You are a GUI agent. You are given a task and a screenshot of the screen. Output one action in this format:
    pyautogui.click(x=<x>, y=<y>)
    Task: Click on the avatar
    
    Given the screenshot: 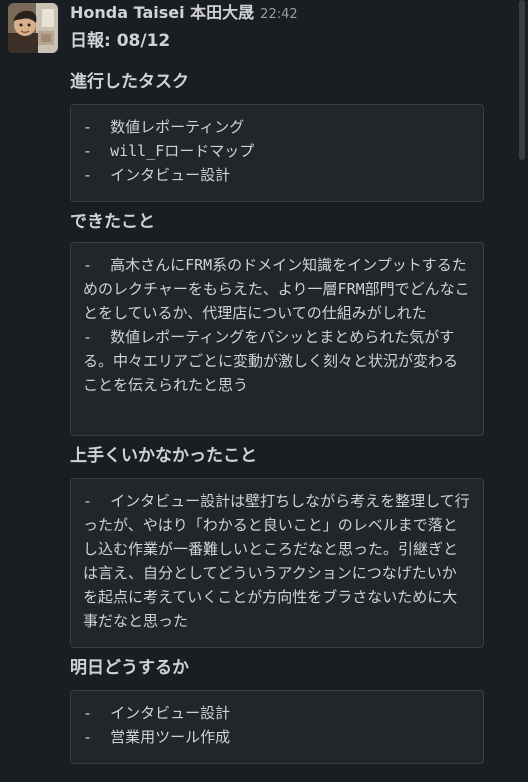 What is the action you would take?
    pyautogui.click(x=33, y=28)
    